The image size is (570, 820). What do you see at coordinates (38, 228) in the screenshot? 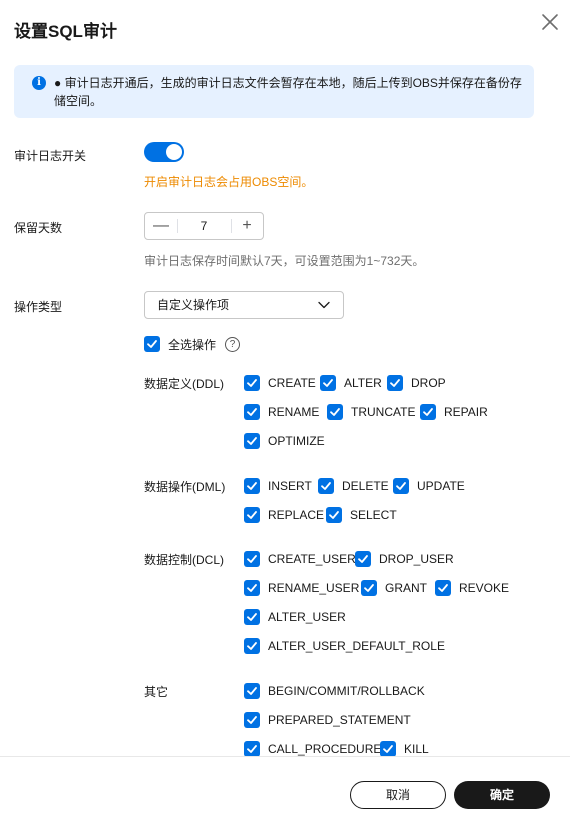
I see `retention-label: 保留天数` at bounding box center [38, 228].